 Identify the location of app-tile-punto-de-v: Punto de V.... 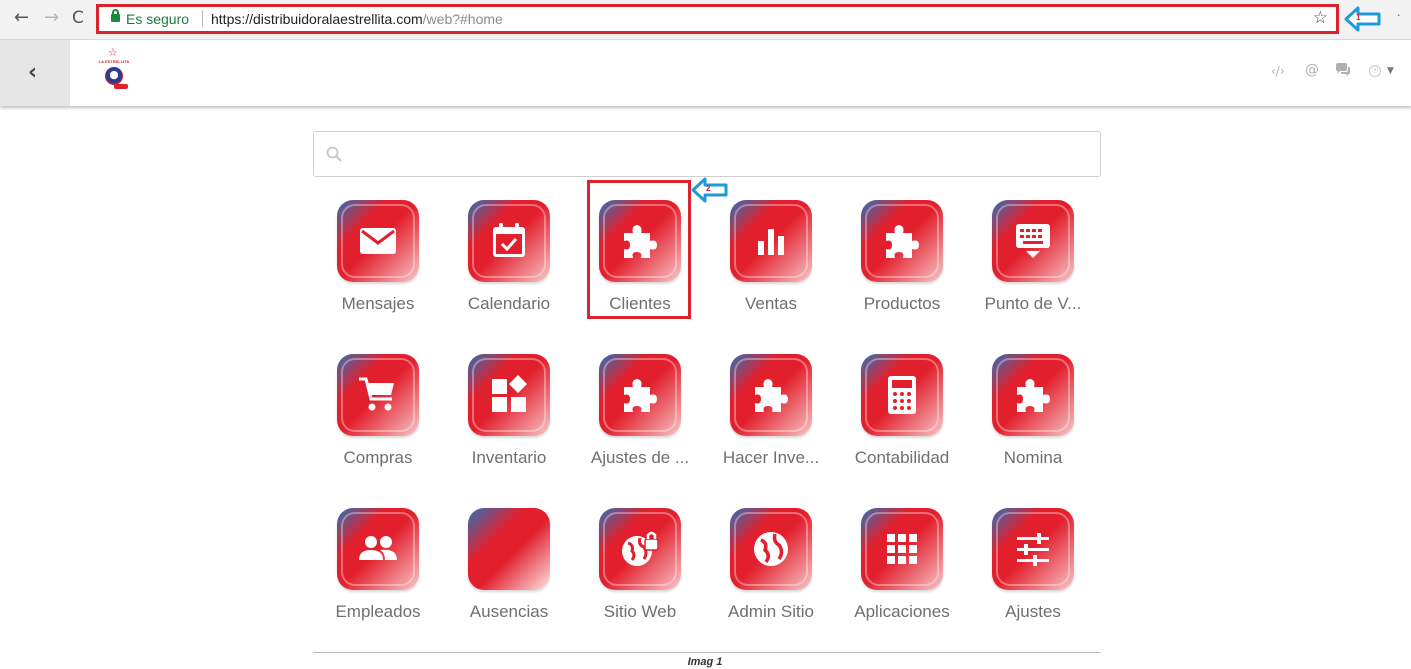
(1033, 270).